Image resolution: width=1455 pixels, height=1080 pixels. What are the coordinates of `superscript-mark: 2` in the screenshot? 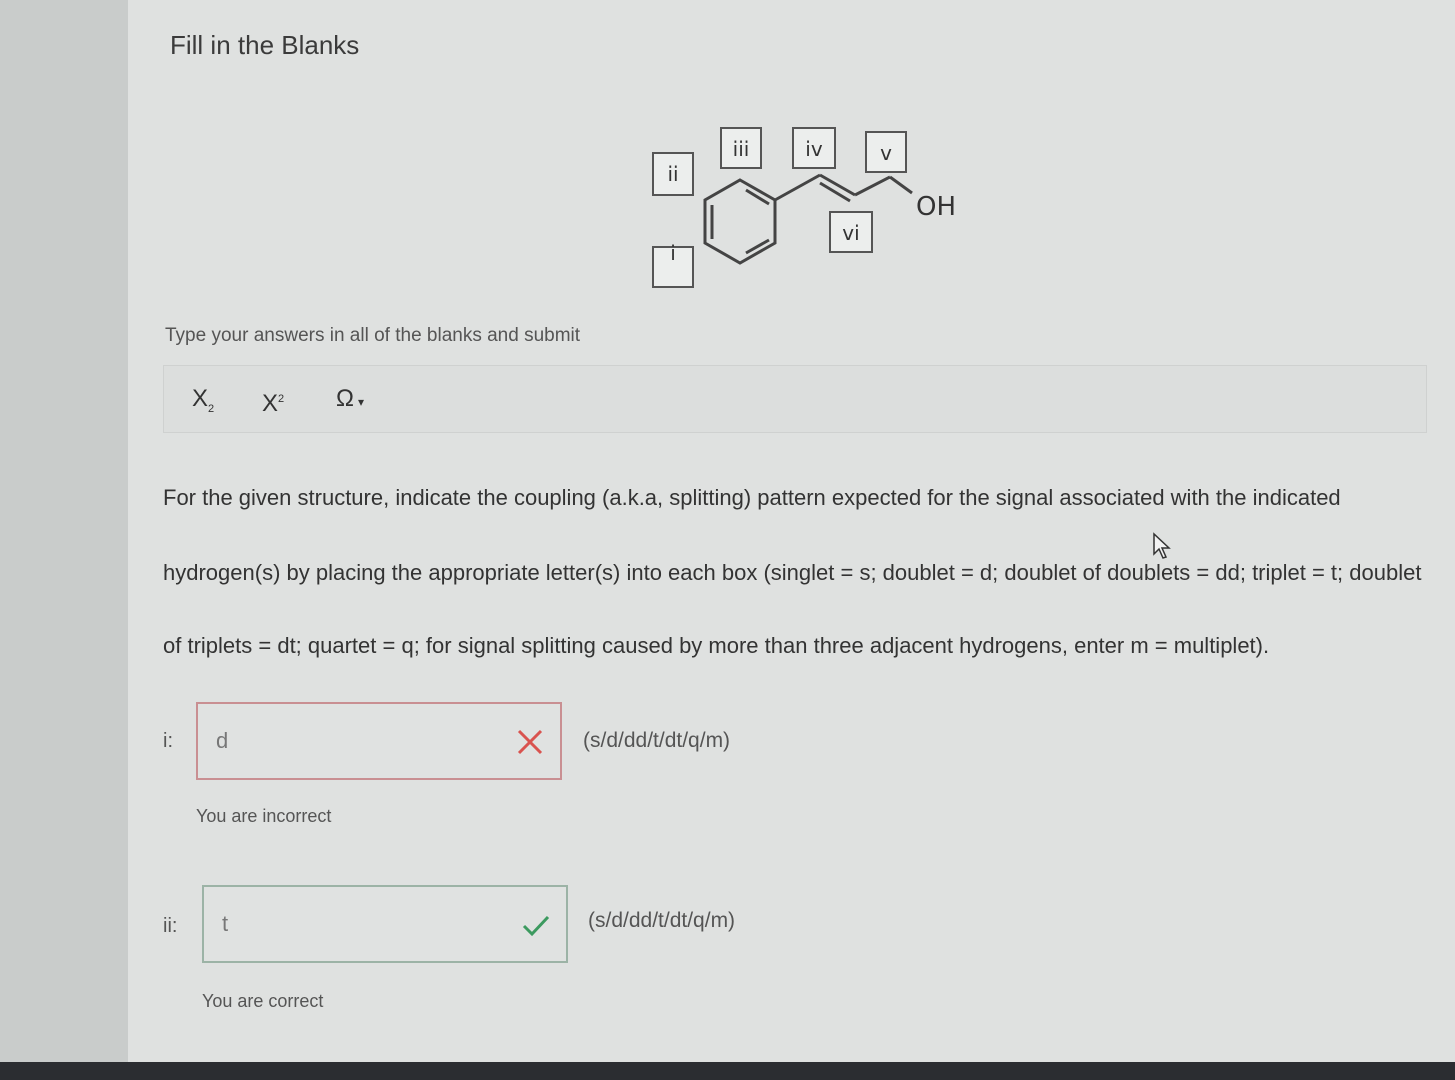 It's located at (281, 399).